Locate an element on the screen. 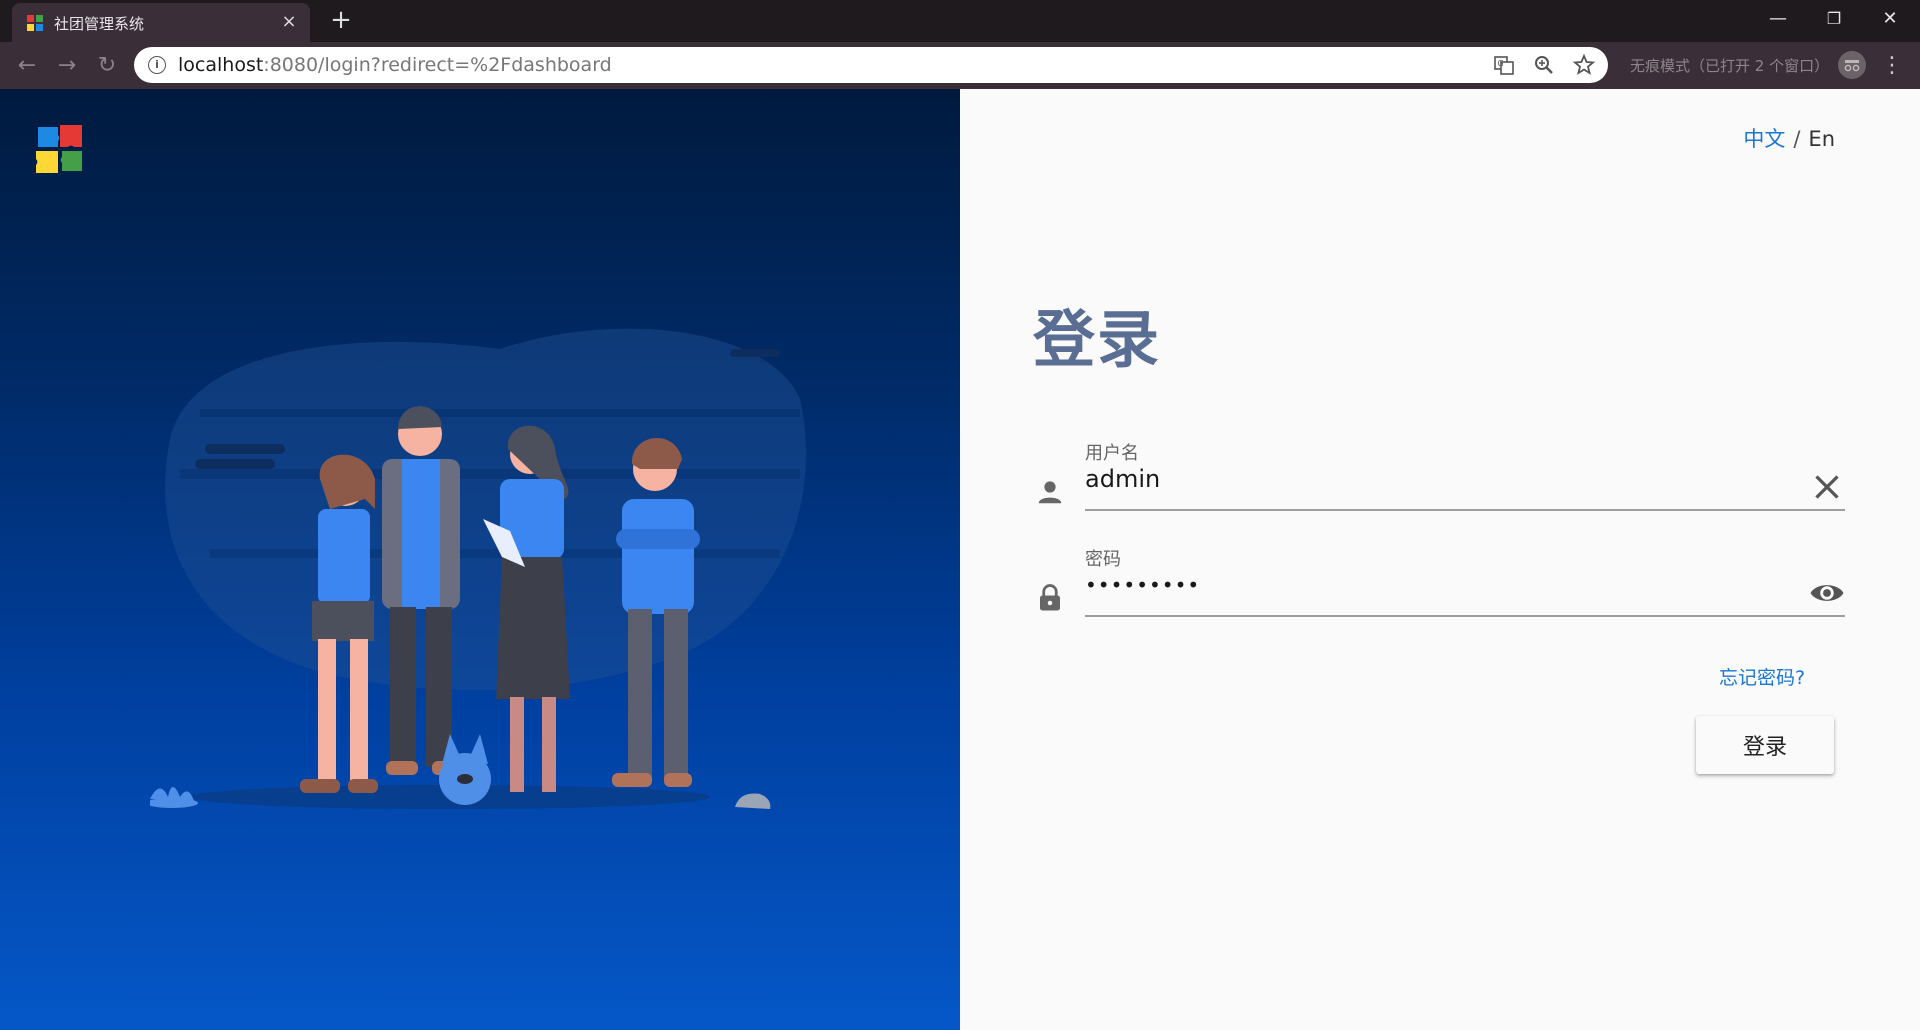 This screenshot has height=1030, width=1920. back-arrow-icon: ← is located at coordinates (27, 66).